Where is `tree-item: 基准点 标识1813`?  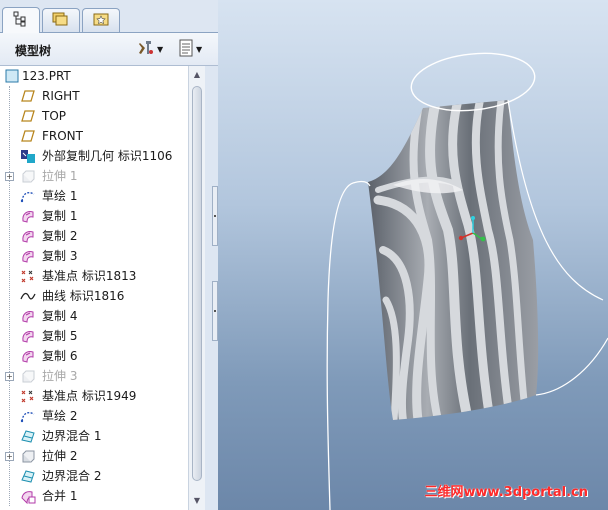
tree-item: 基准点 标识1813 is located at coordinates (94, 276).